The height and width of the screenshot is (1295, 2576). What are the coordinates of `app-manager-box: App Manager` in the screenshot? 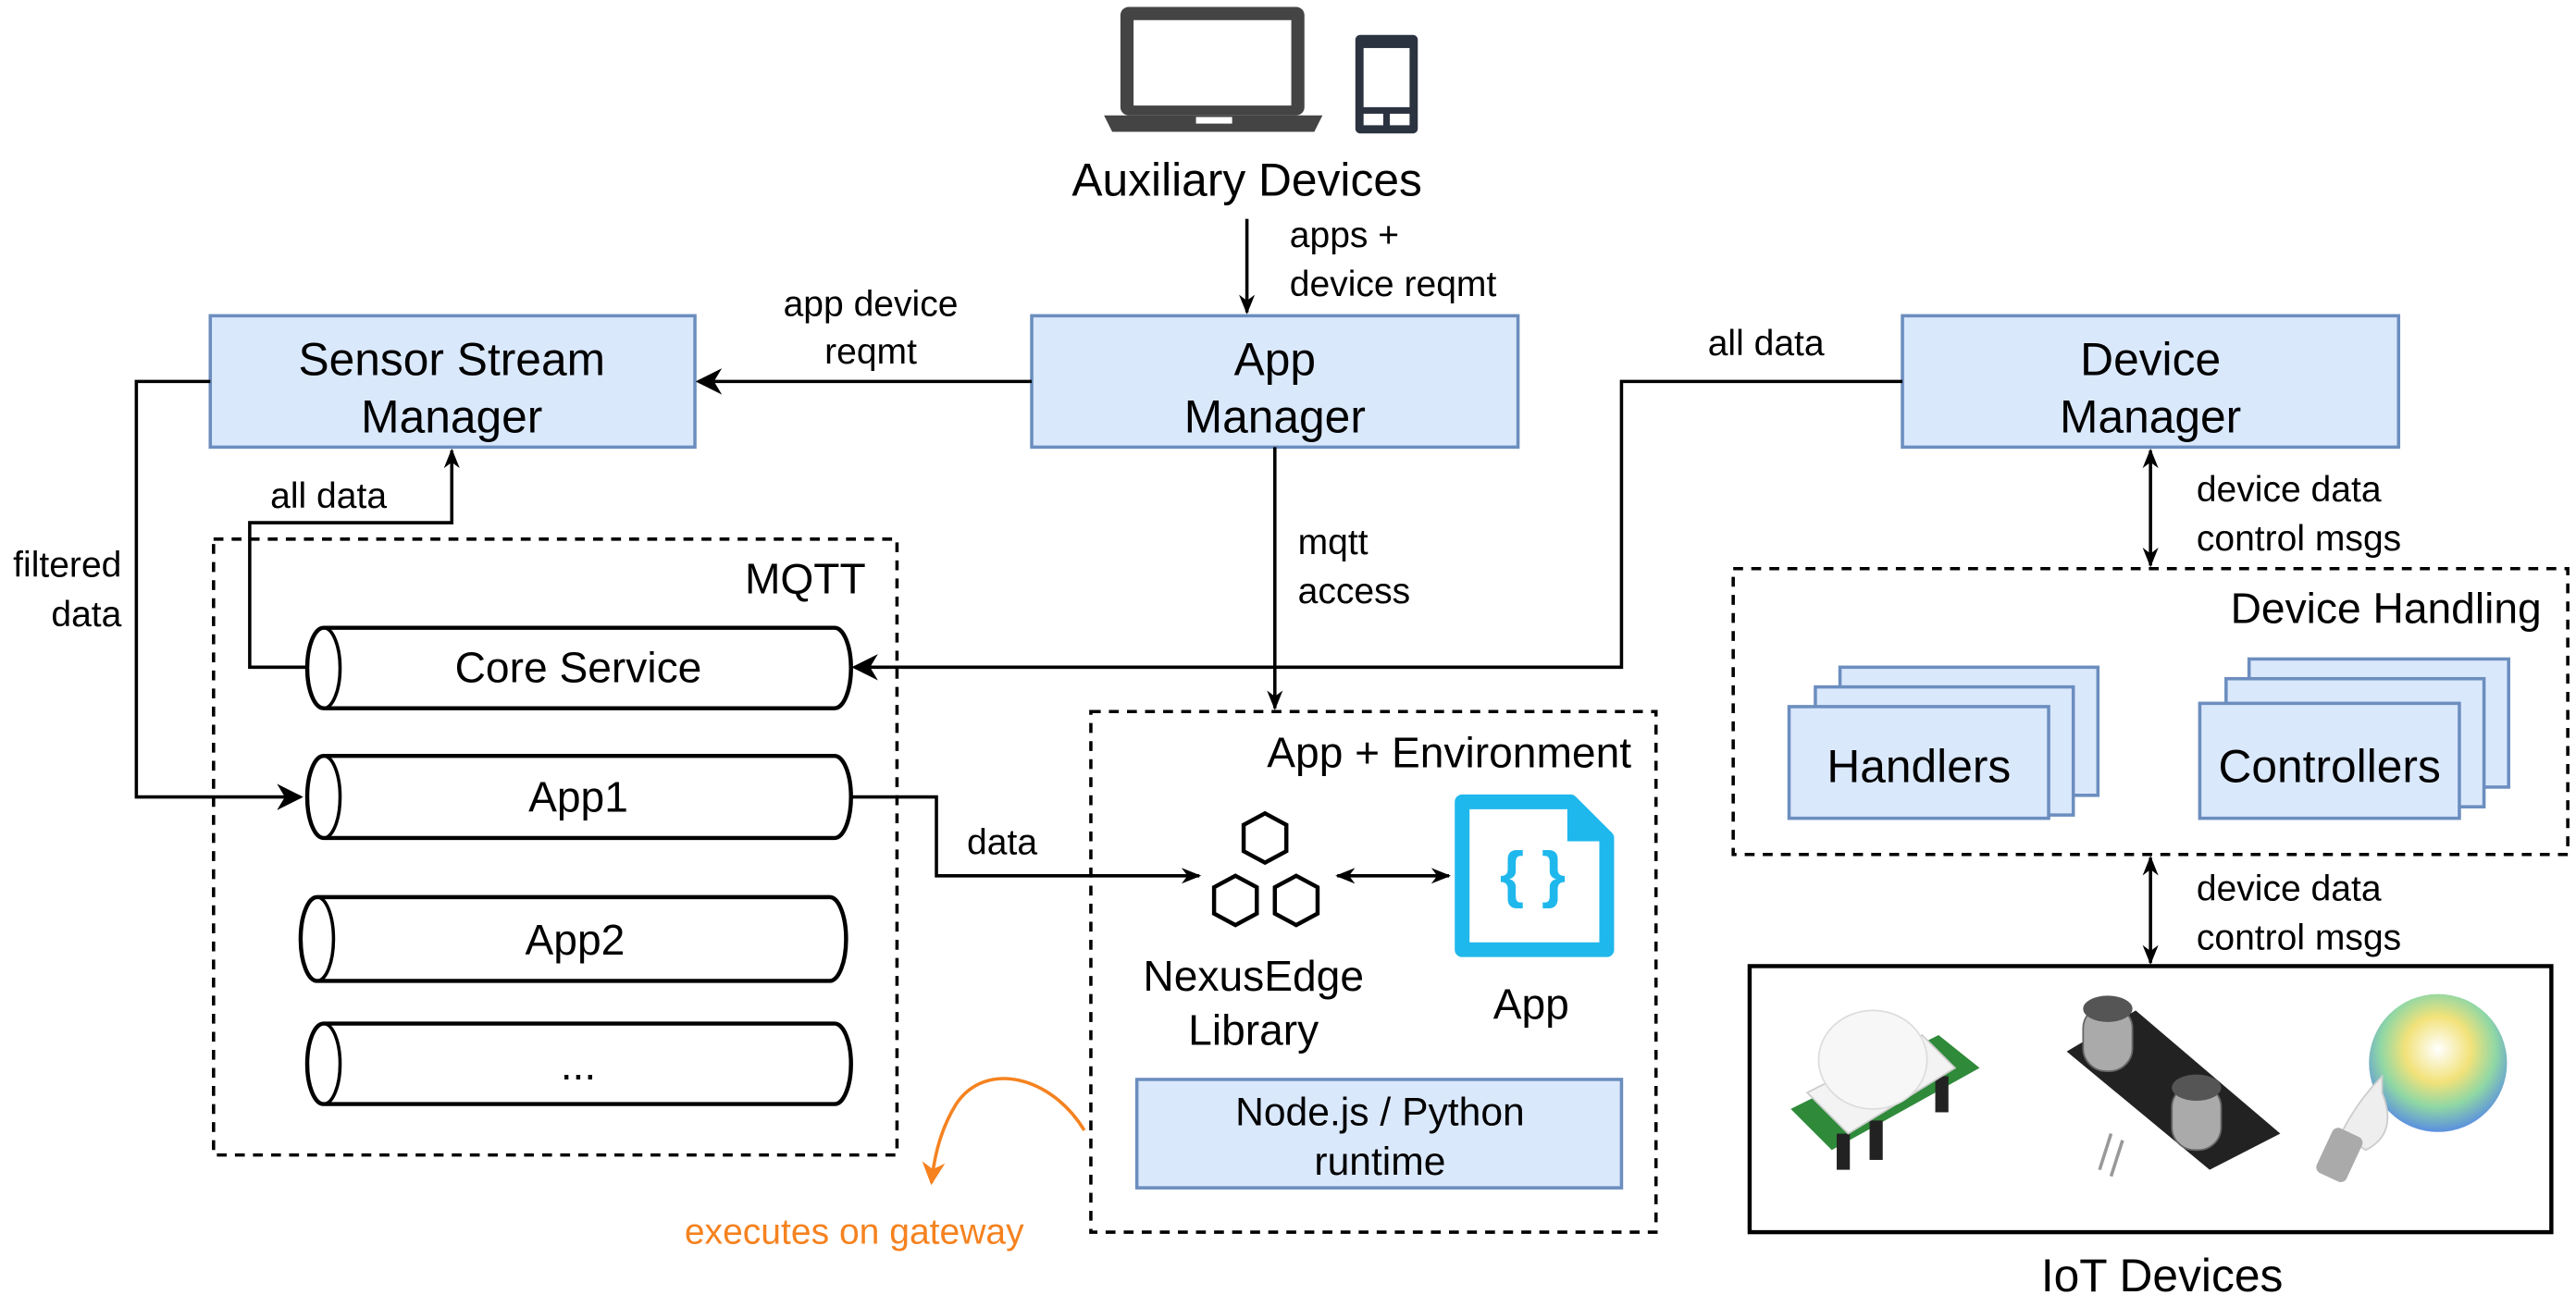 It's located at (1275, 382).